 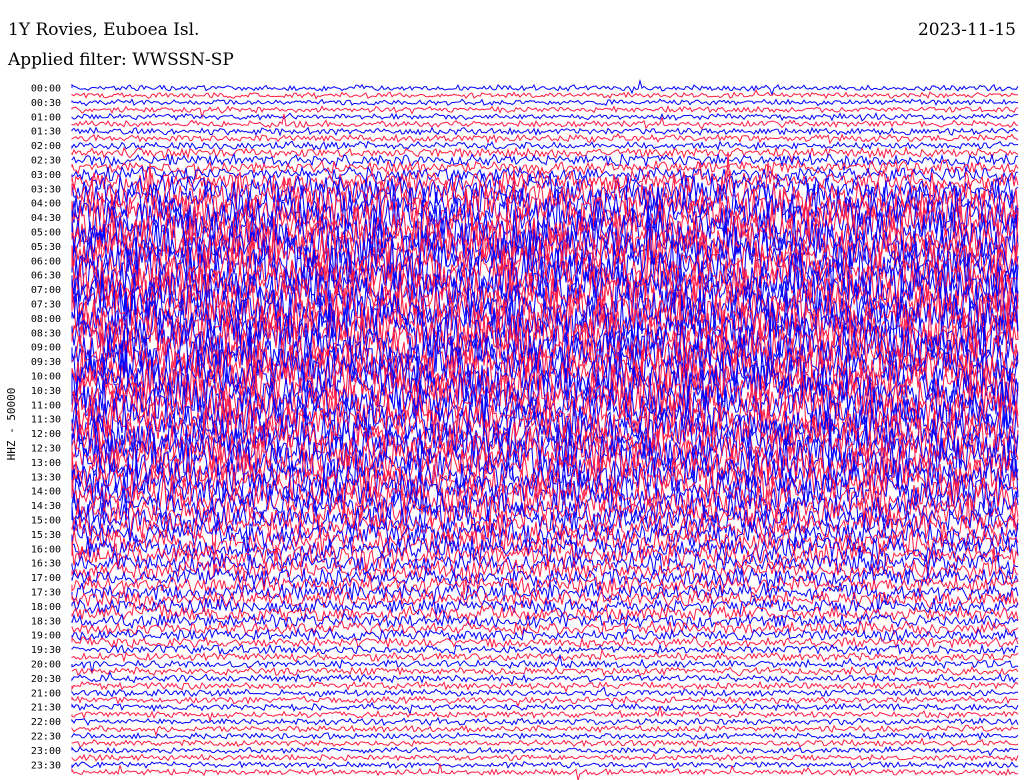 I want to click on time-tick-label: 15:30, so click(x=46, y=535).